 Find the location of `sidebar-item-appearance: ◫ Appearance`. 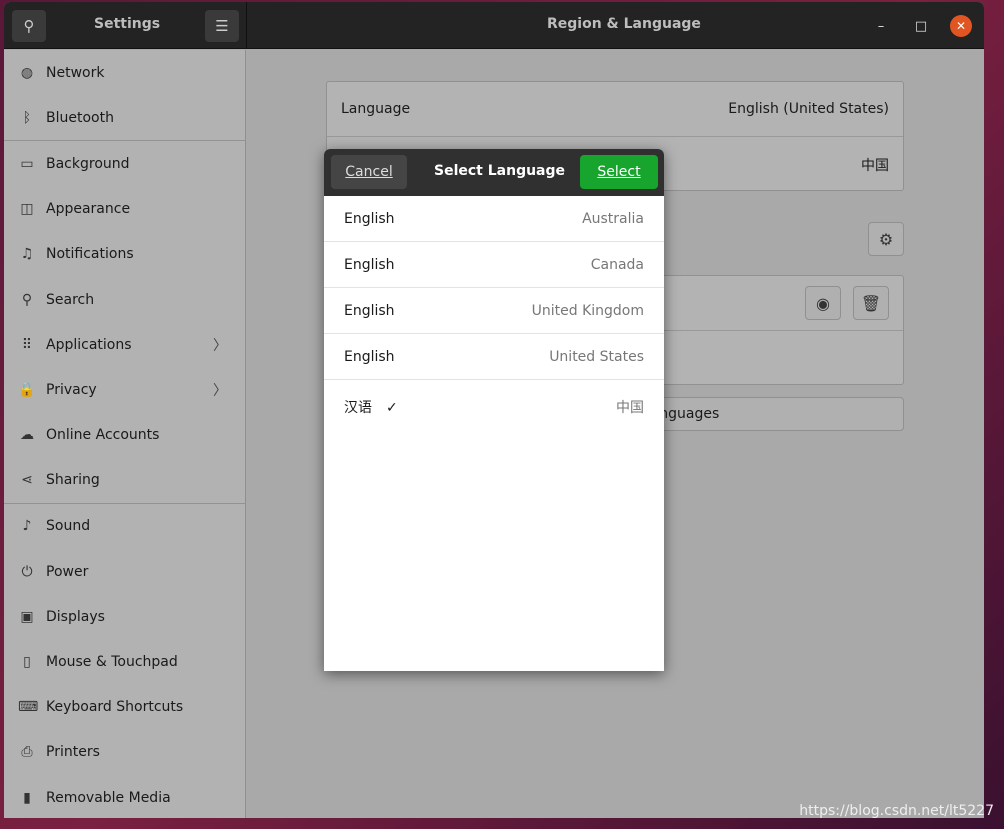

sidebar-item-appearance: ◫ Appearance is located at coordinates (124, 209).